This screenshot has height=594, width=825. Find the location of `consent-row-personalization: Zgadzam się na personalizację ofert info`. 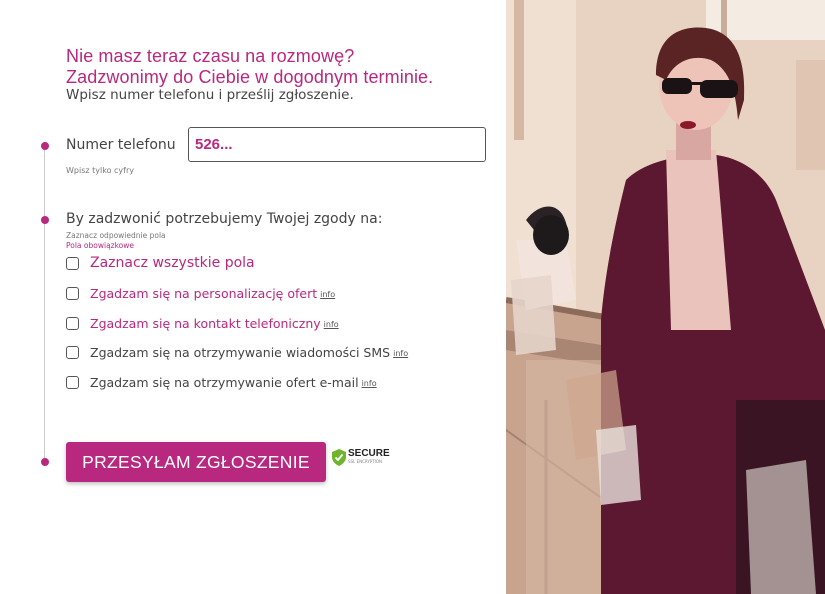

consent-row-personalization: Zgadzam się na personalizację ofert info is located at coordinates (200, 293).